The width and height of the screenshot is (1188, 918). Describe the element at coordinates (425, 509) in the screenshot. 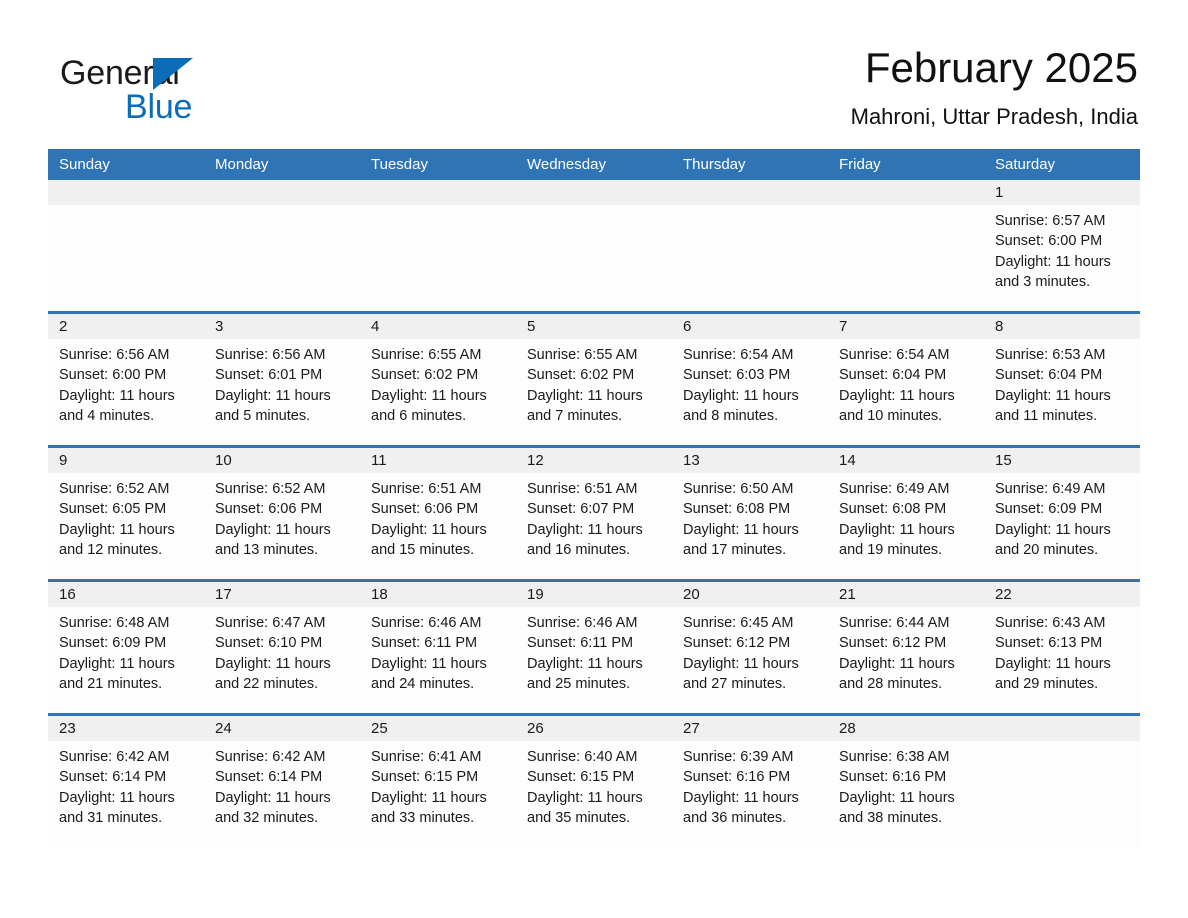

I see `sunset-text: Sunset: 6:06 PM` at that location.